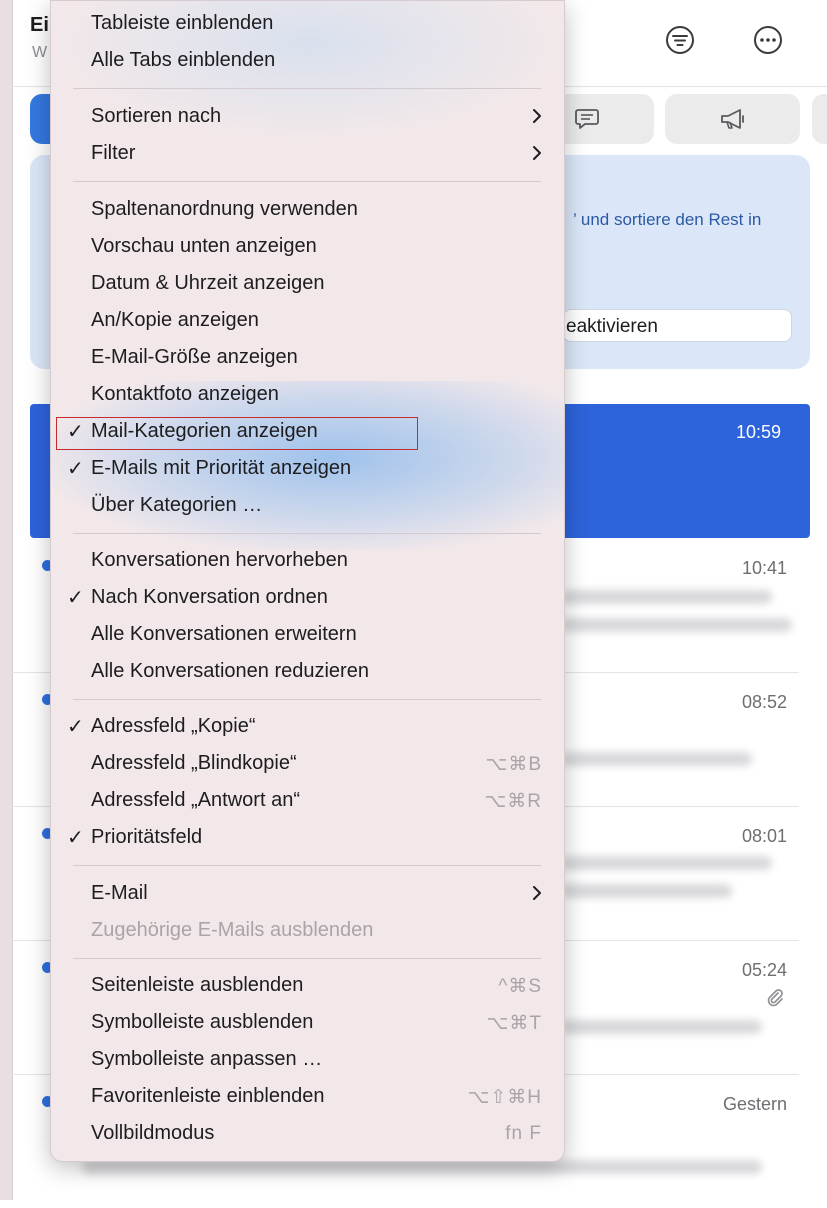  What do you see at coordinates (523, 1133) in the screenshot?
I see `keyboard-shortcut: fn F` at bounding box center [523, 1133].